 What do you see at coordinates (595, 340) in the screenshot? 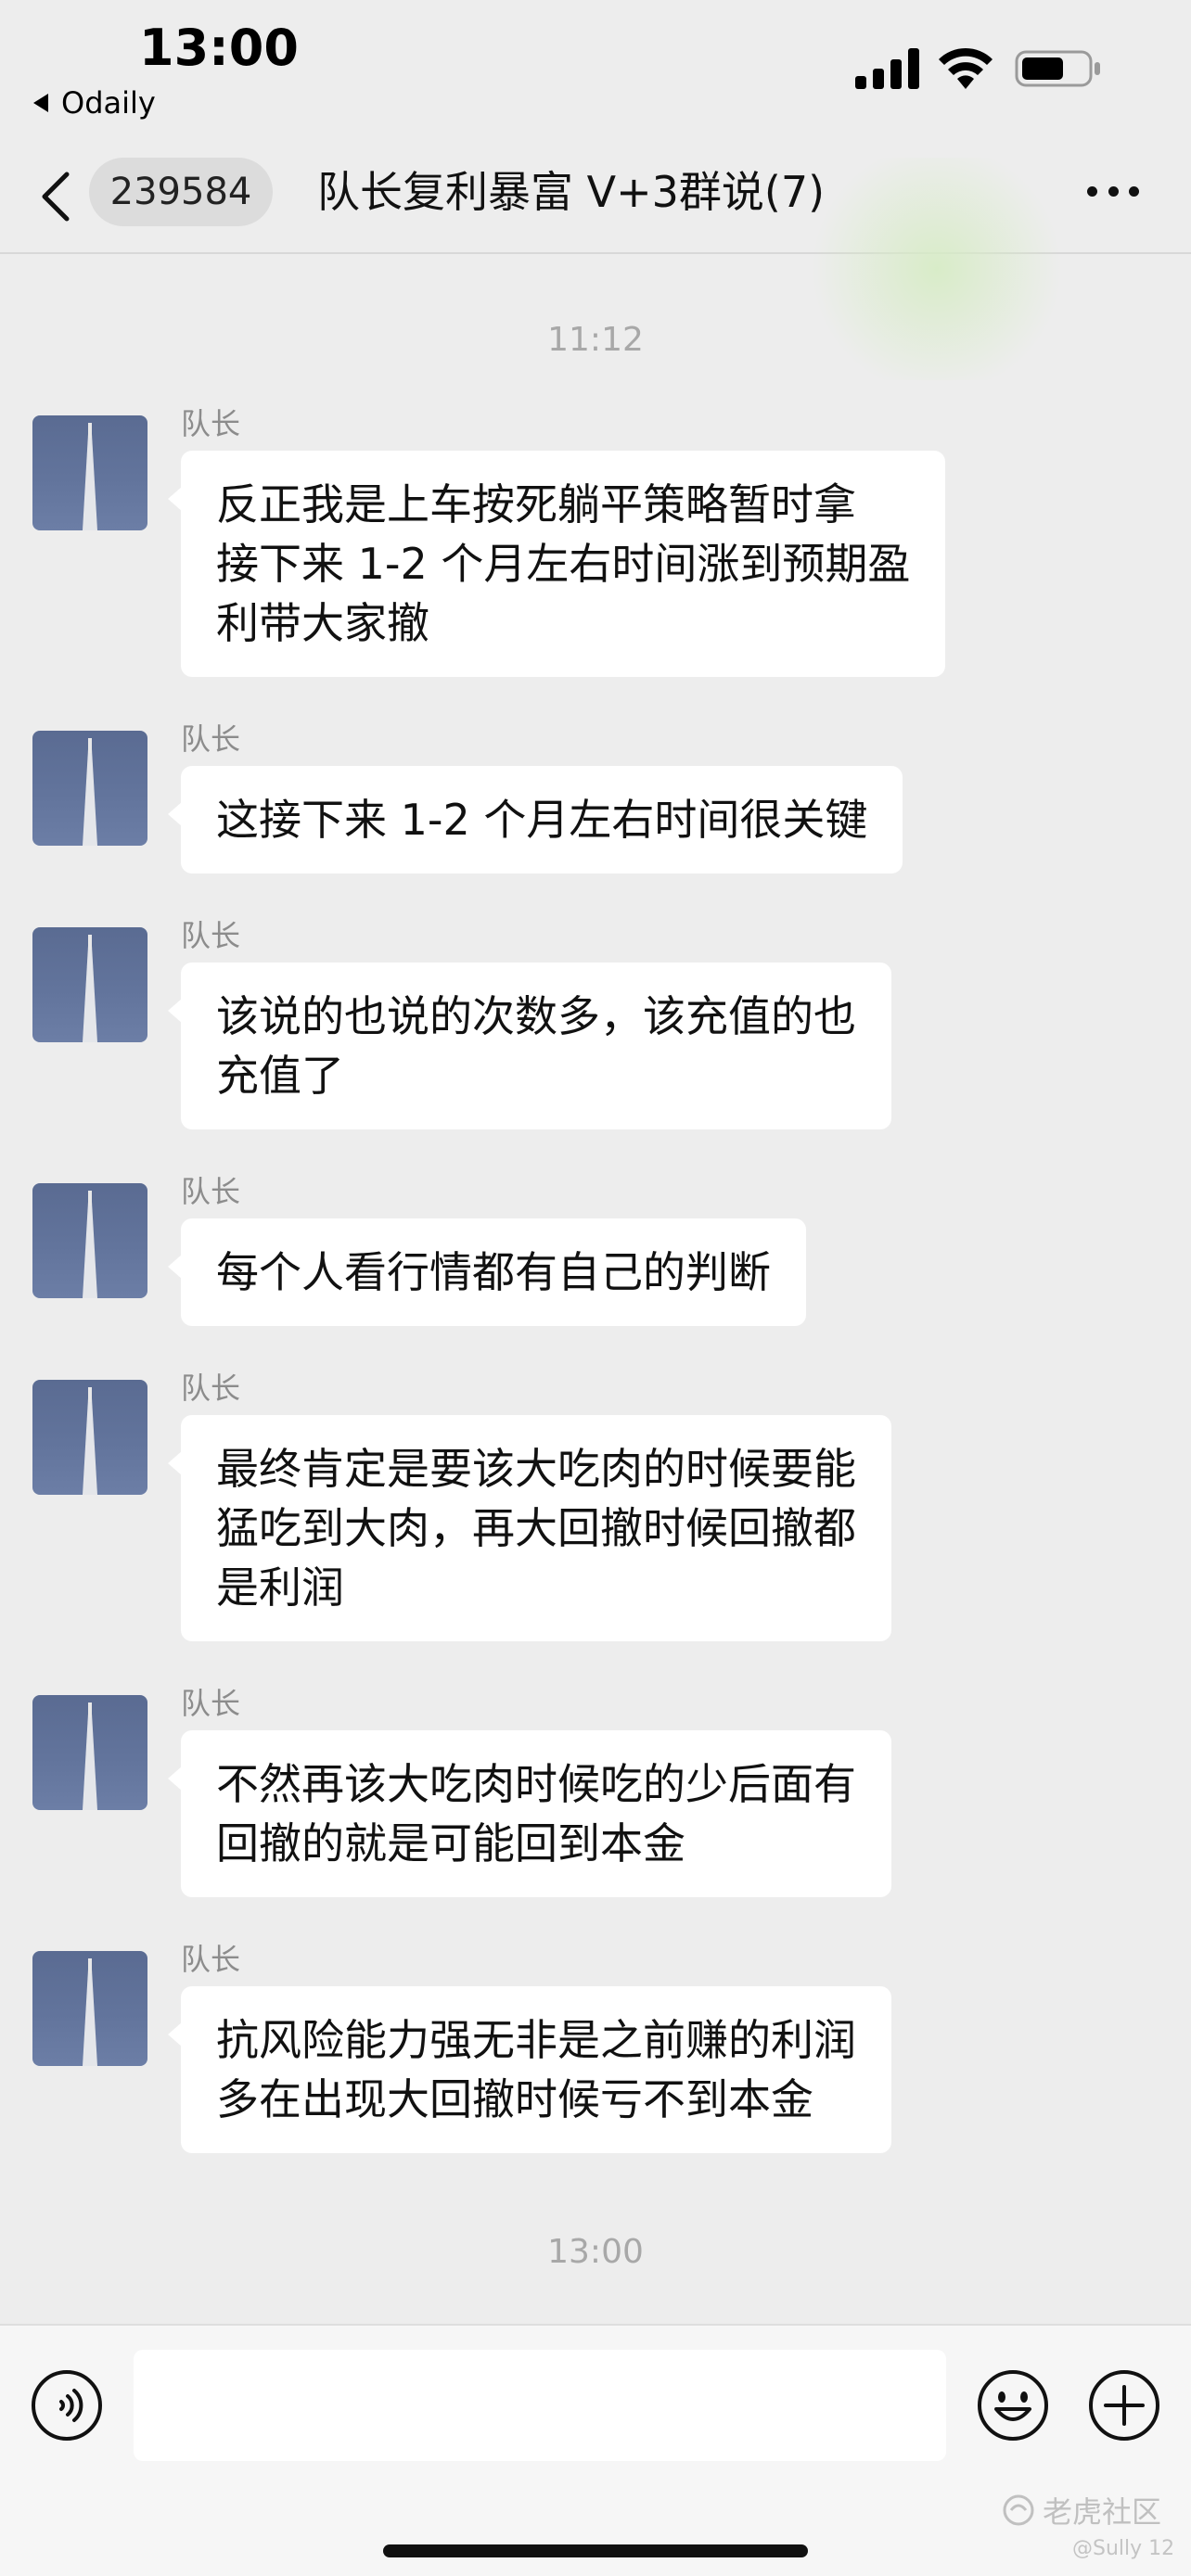
I see `timestamp: 11:12` at bounding box center [595, 340].